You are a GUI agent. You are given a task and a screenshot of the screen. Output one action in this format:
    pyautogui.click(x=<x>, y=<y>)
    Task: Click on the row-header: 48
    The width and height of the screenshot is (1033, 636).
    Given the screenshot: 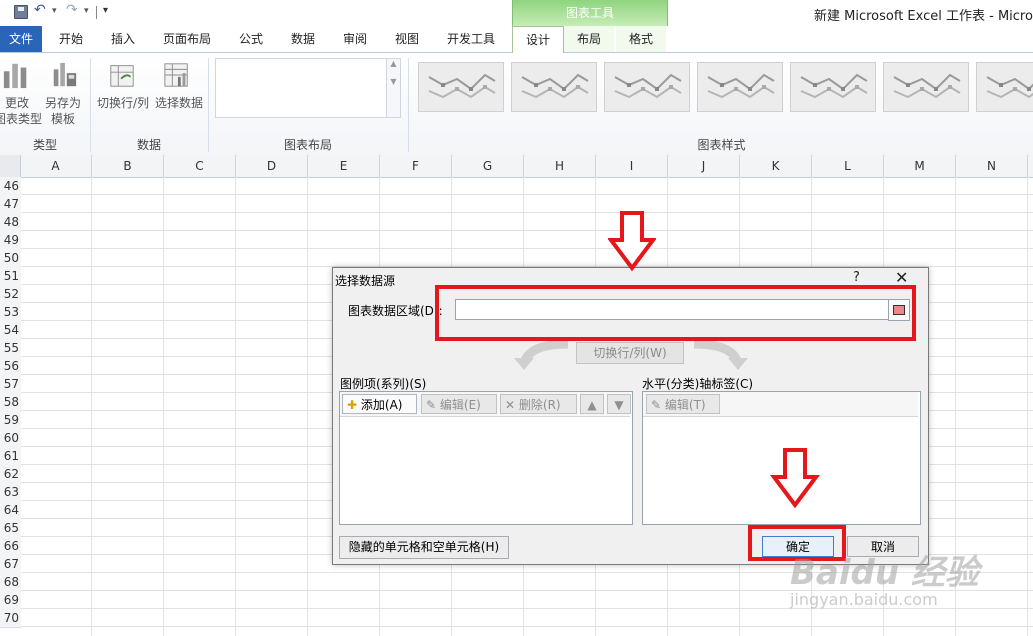 What is the action you would take?
    pyautogui.click(x=10, y=222)
    